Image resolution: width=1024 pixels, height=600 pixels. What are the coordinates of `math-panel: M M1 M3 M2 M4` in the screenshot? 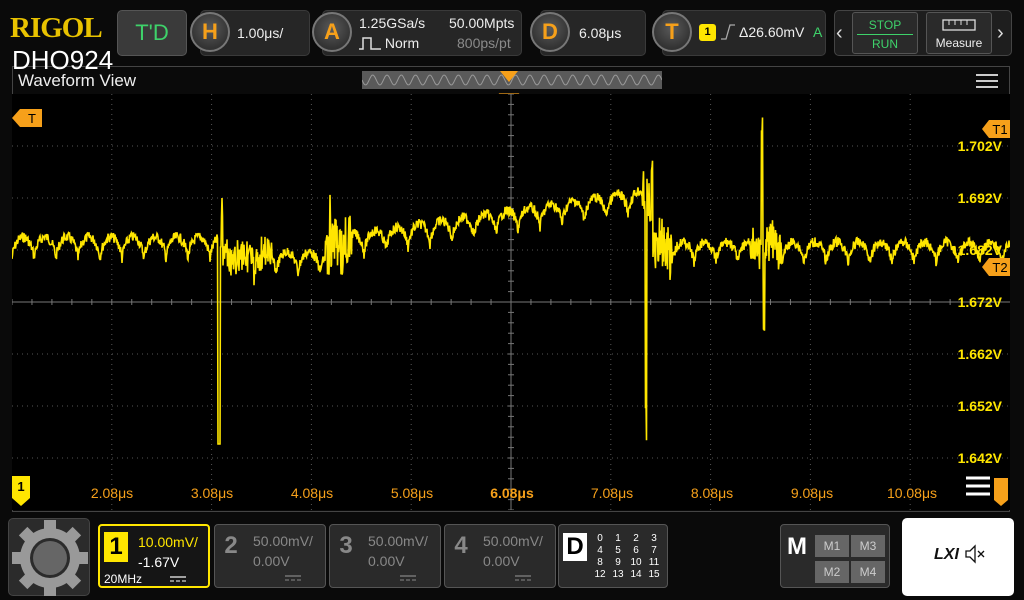 It's located at (835, 556).